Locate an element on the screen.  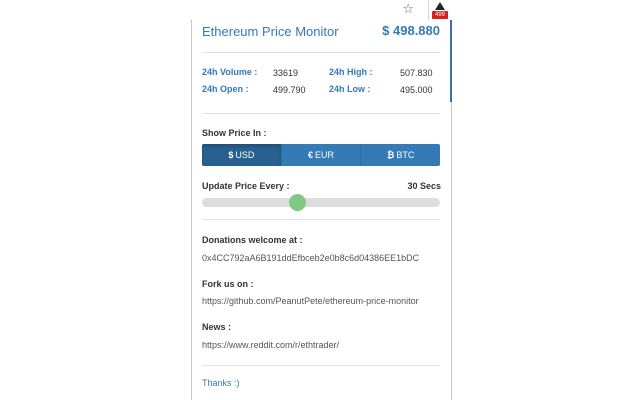
browser-toolbar: ☆ 499 is located at coordinates (320, 10).